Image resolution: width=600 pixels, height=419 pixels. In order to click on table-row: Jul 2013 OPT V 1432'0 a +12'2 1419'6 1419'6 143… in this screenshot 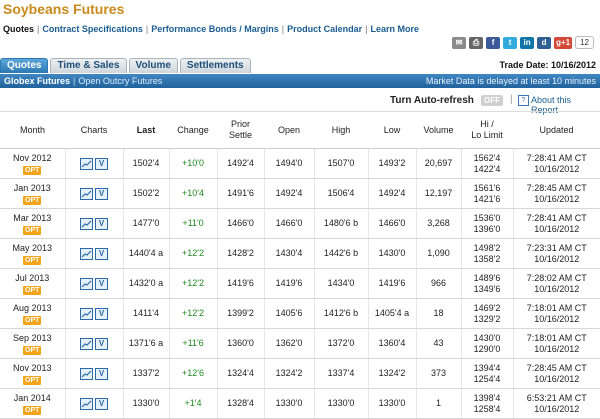, I will do `click(300, 283)`.